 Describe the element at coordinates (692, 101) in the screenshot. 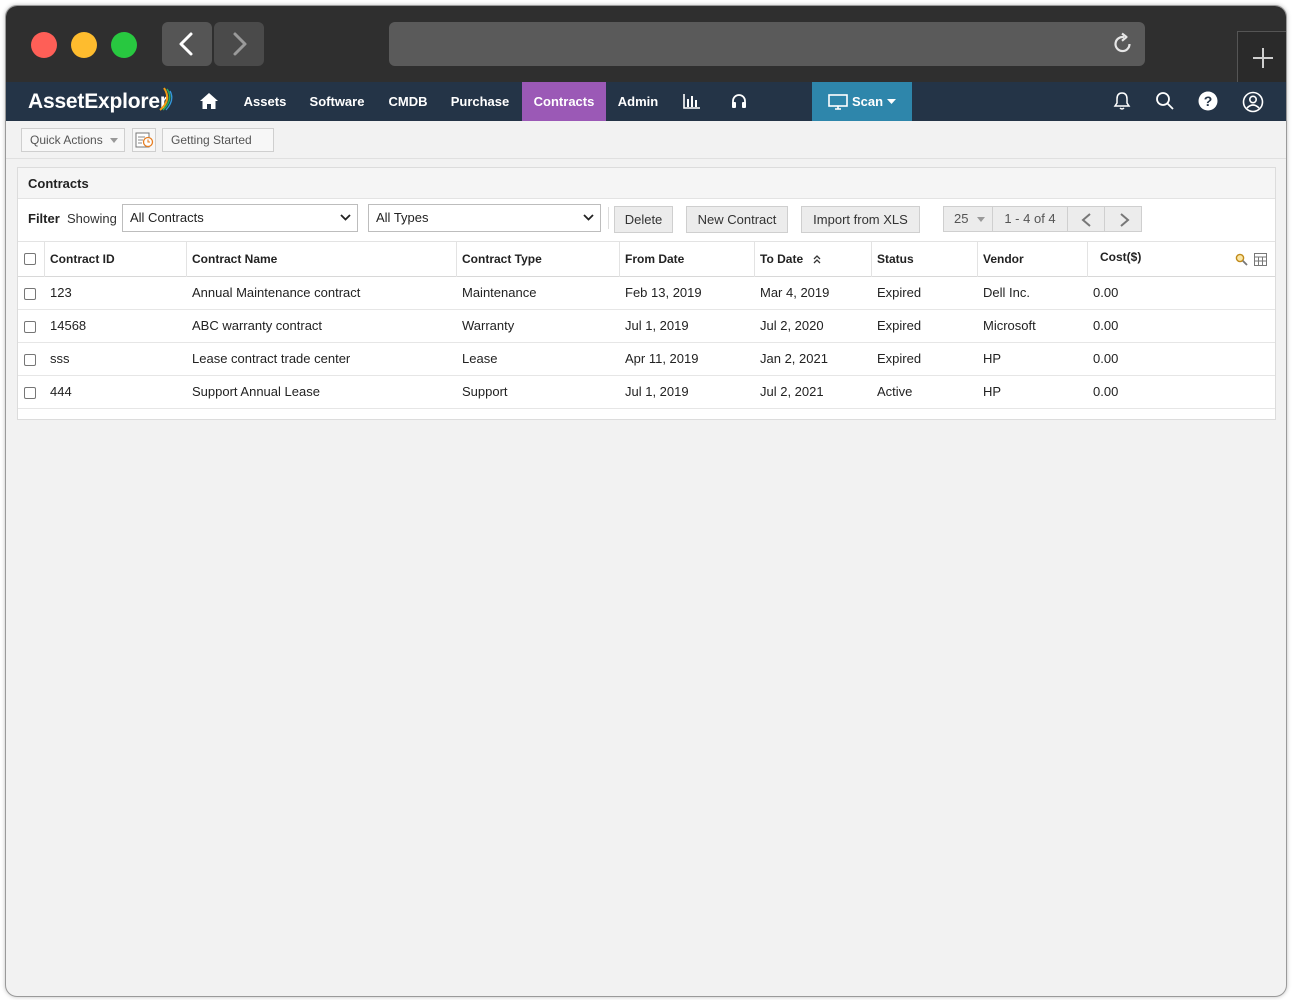

I see `bar-chart-icon` at that location.